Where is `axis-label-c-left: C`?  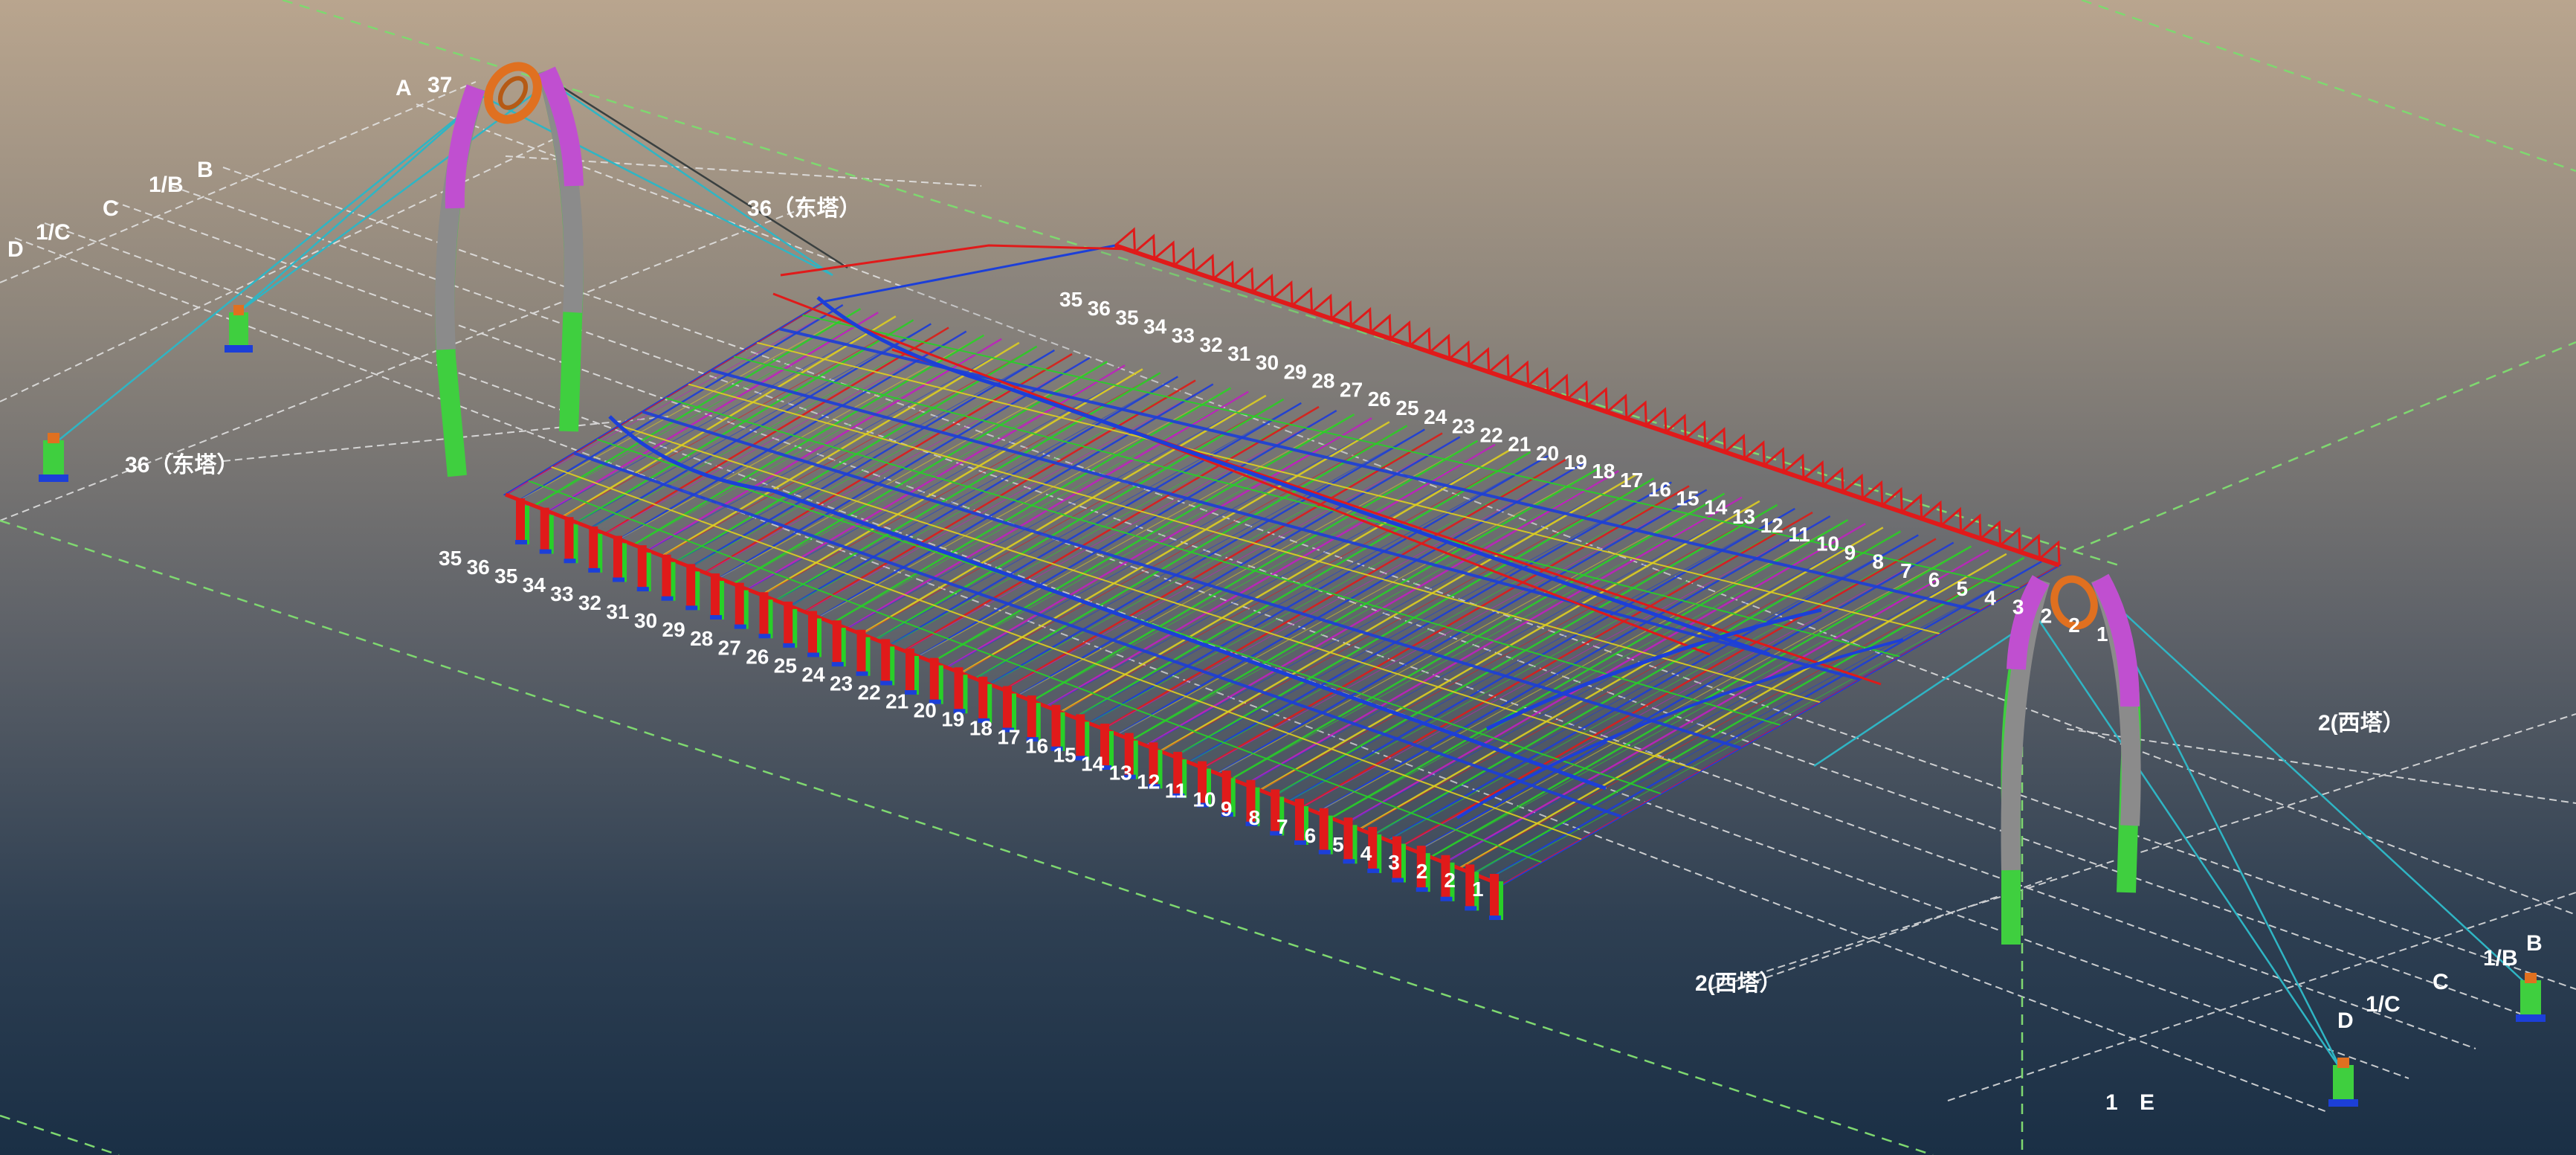
axis-label-c-left: C is located at coordinates (111, 208).